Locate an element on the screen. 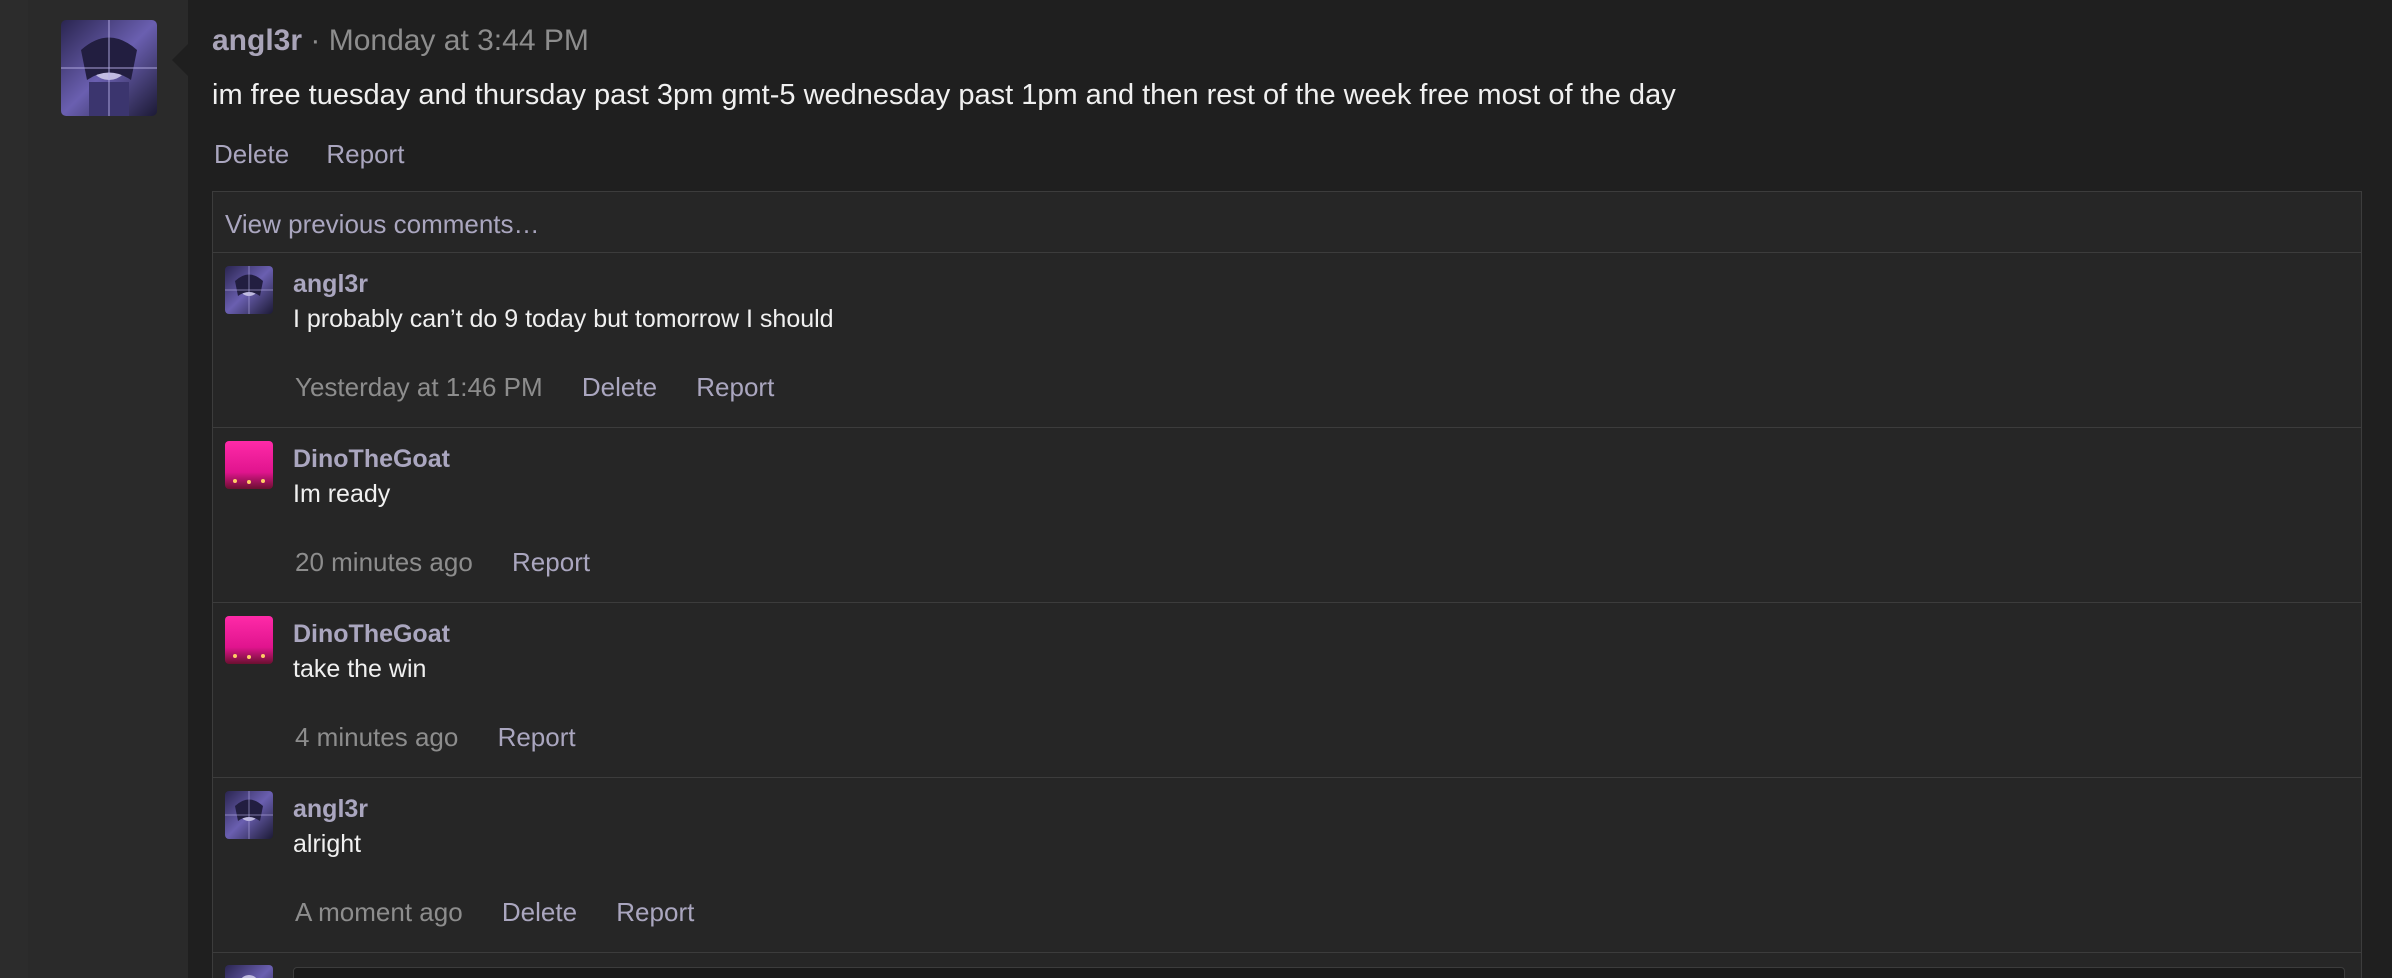 This screenshot has width=2392, height=978. post-author-avatar is located at coordinates (109, 68).